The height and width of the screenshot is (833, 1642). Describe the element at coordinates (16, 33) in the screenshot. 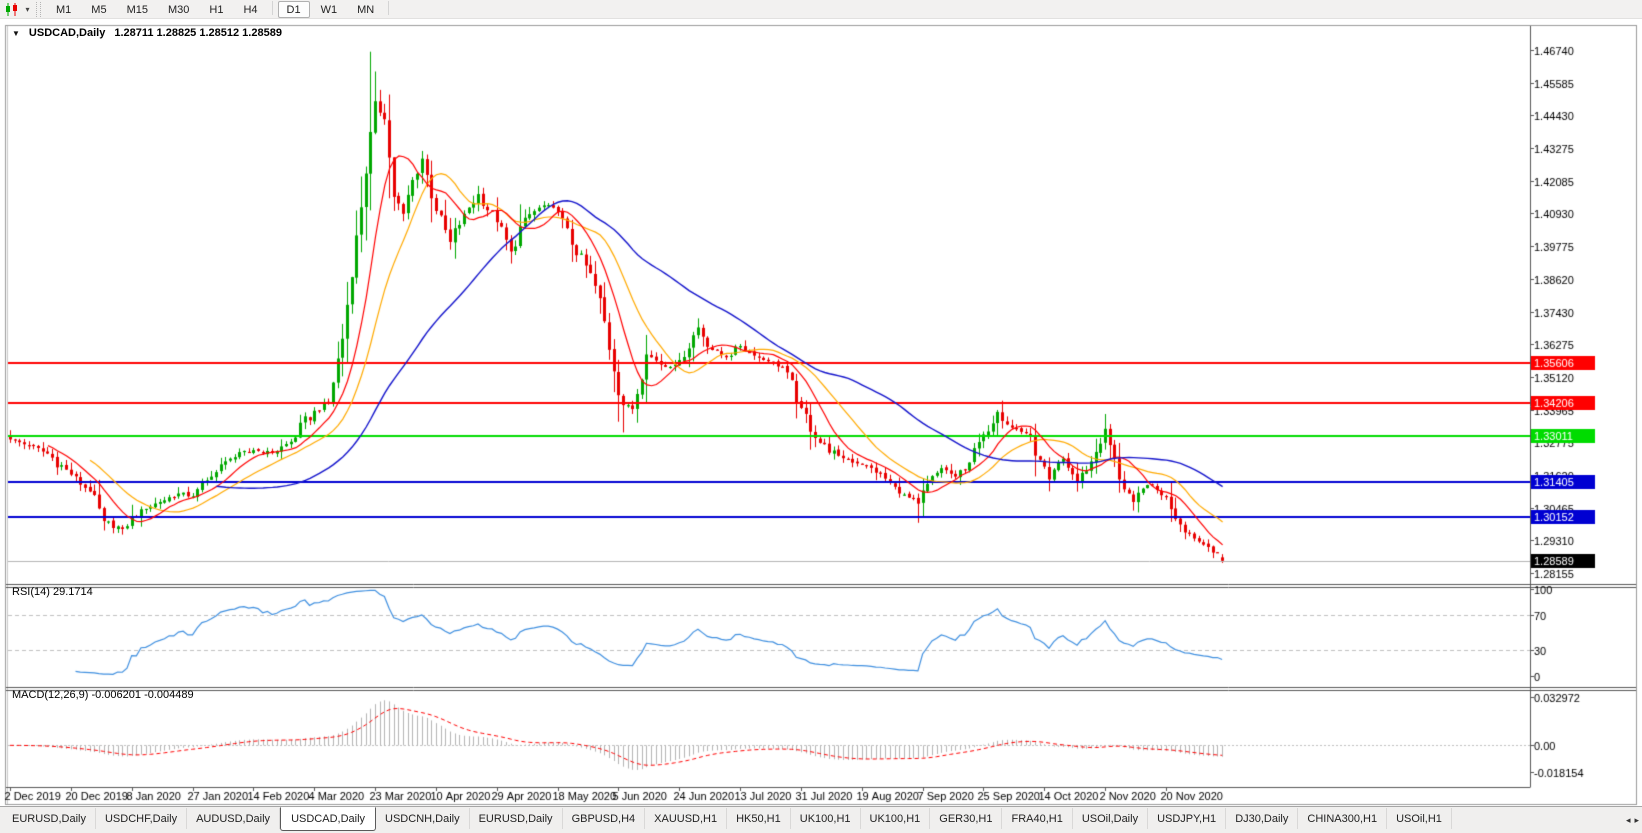

I see `collapse-icon: ▼` at that location.